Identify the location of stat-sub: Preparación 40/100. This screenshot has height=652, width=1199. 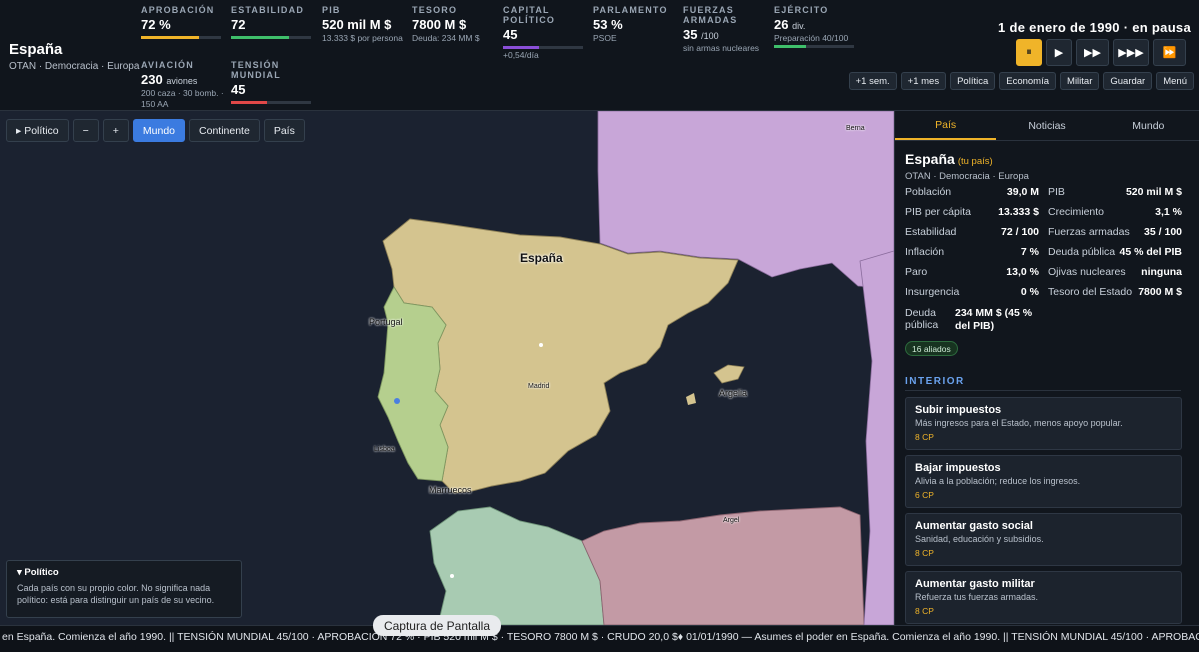
(811, 38).